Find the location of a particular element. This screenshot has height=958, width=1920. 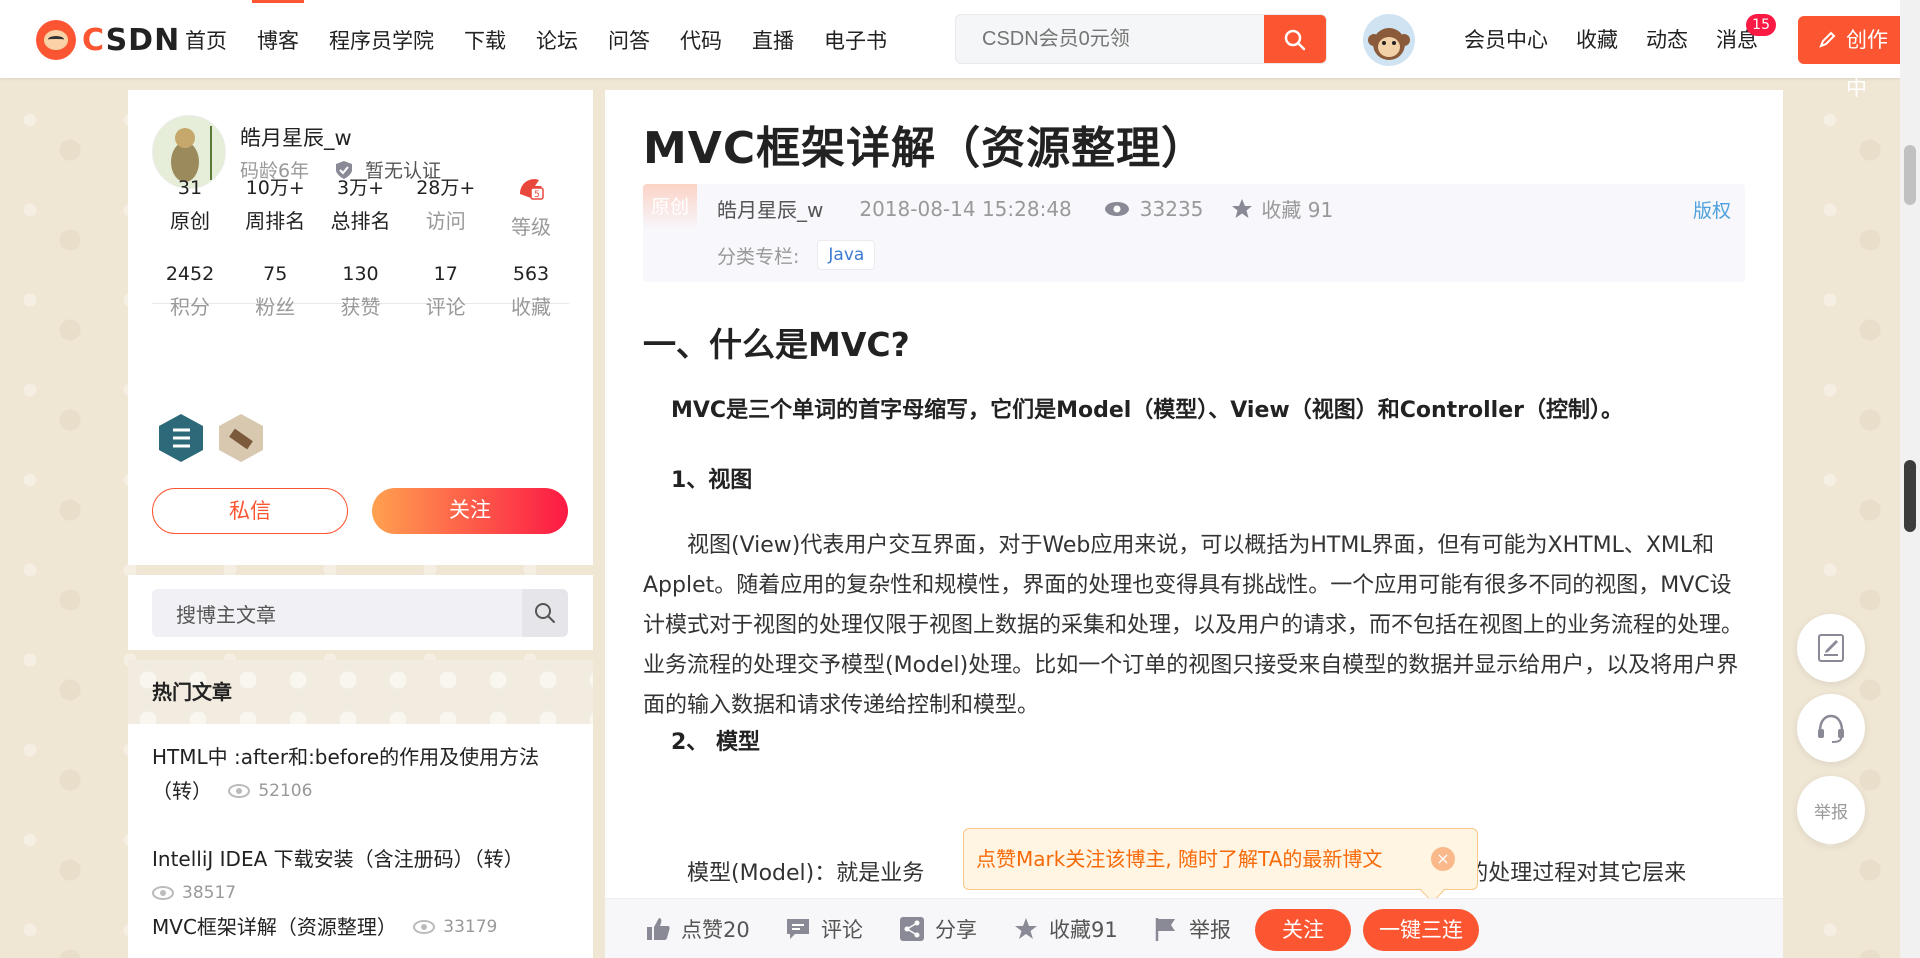

nav-qa: 问答 is located at coordinates (629, 39).